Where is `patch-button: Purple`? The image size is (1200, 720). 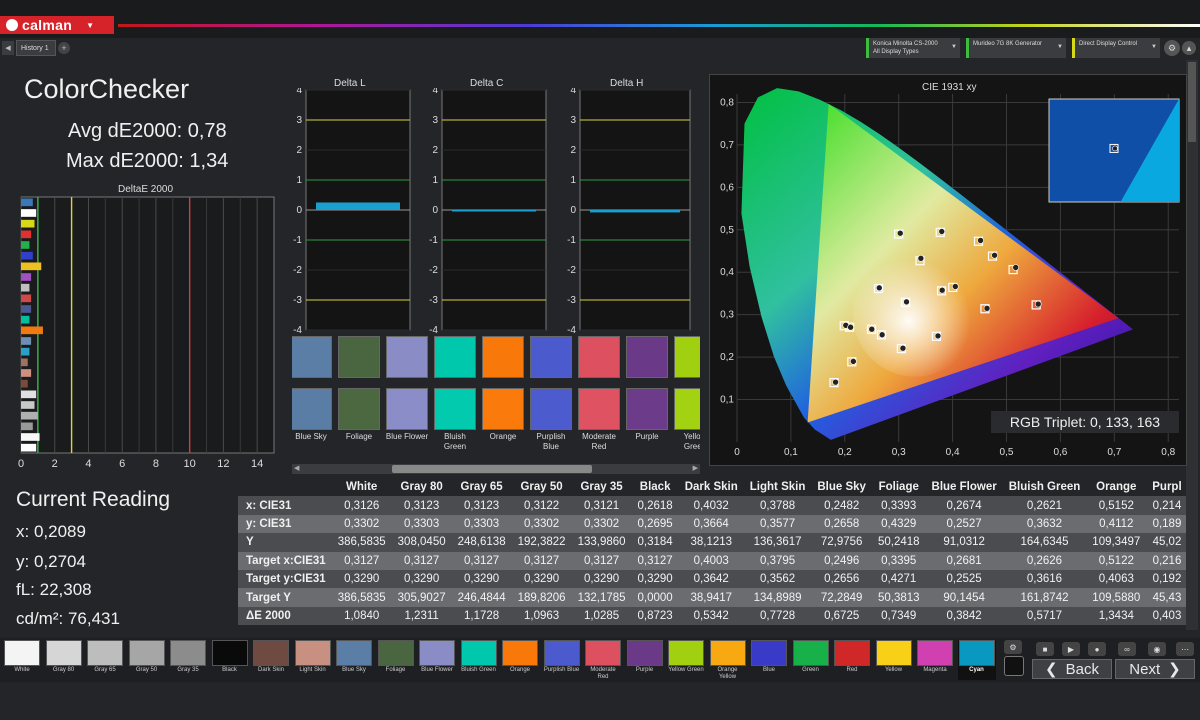 patch-button: Purple is located at coordinates (645, 660).